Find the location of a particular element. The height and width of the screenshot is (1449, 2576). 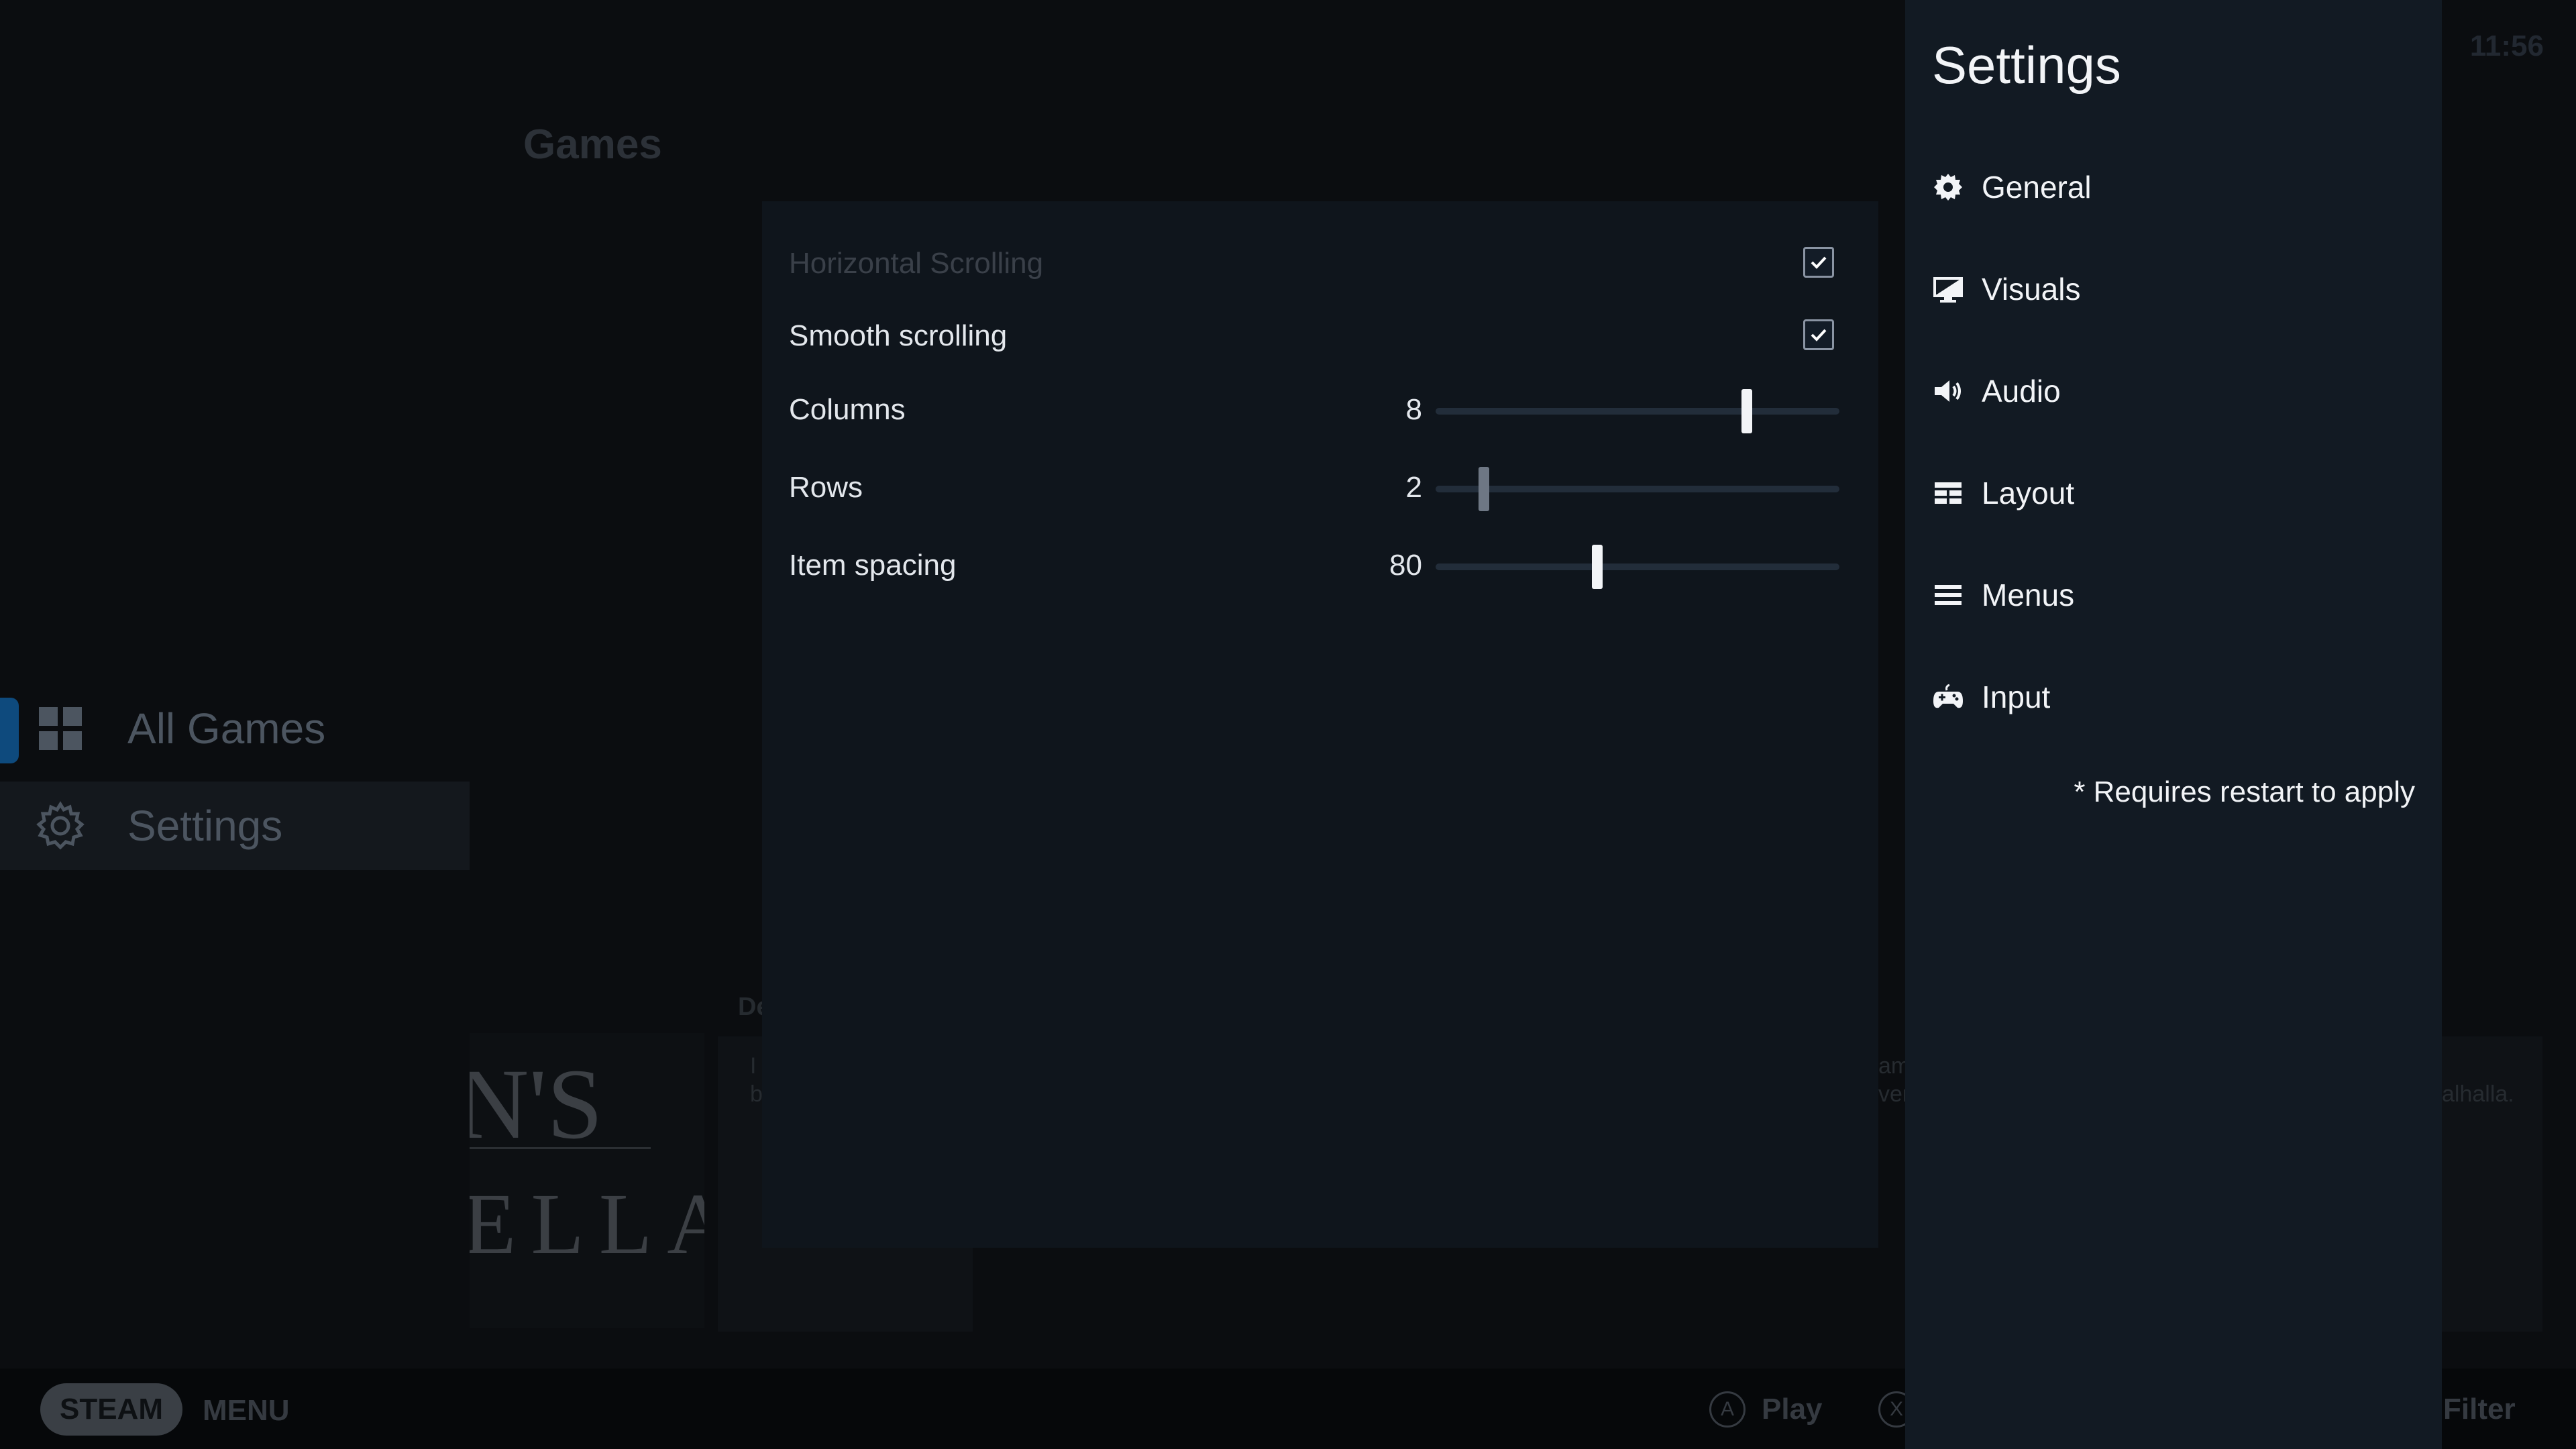

monitor-icon is located at coordinates (1948, 290).